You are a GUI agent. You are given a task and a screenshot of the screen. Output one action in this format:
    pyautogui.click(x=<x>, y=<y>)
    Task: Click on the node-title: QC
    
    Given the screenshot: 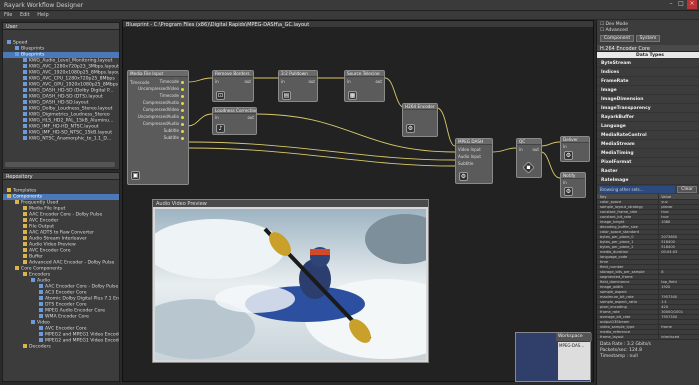 What is the action you would take?
    pyautogui.click(x=529, y=142)
    